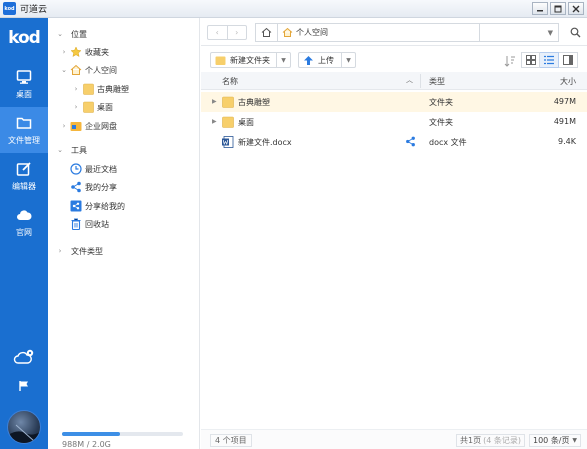  Describe the element at coordinates (394, 81) in the screenshot. I see `file-list-header: 名称 ︿ 类型 大小` at that location.